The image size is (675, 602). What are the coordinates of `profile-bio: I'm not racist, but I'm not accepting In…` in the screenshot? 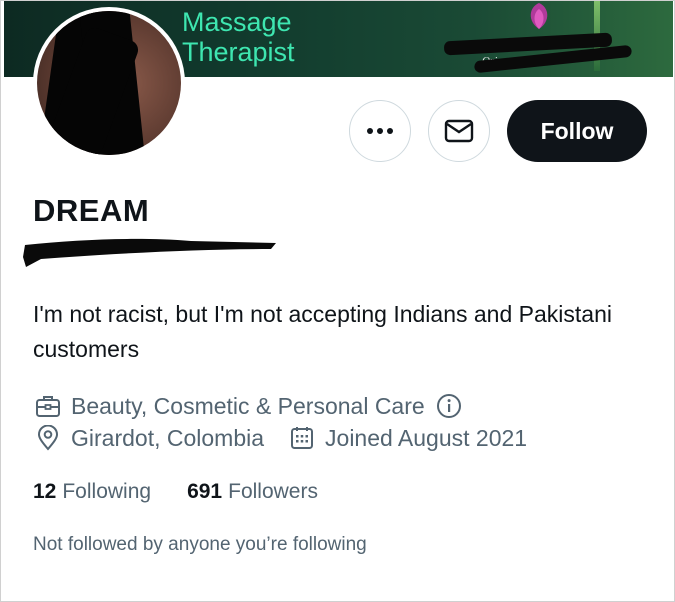 It's located at (322, 331).